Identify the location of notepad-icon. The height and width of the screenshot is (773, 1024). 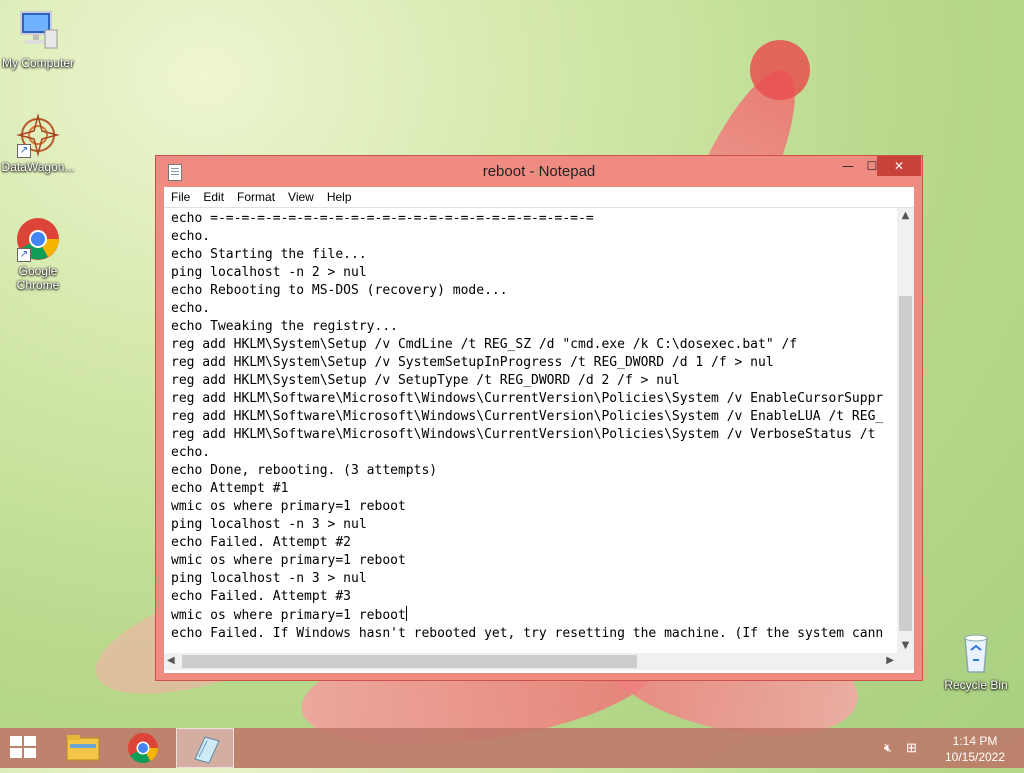
(207, 750).